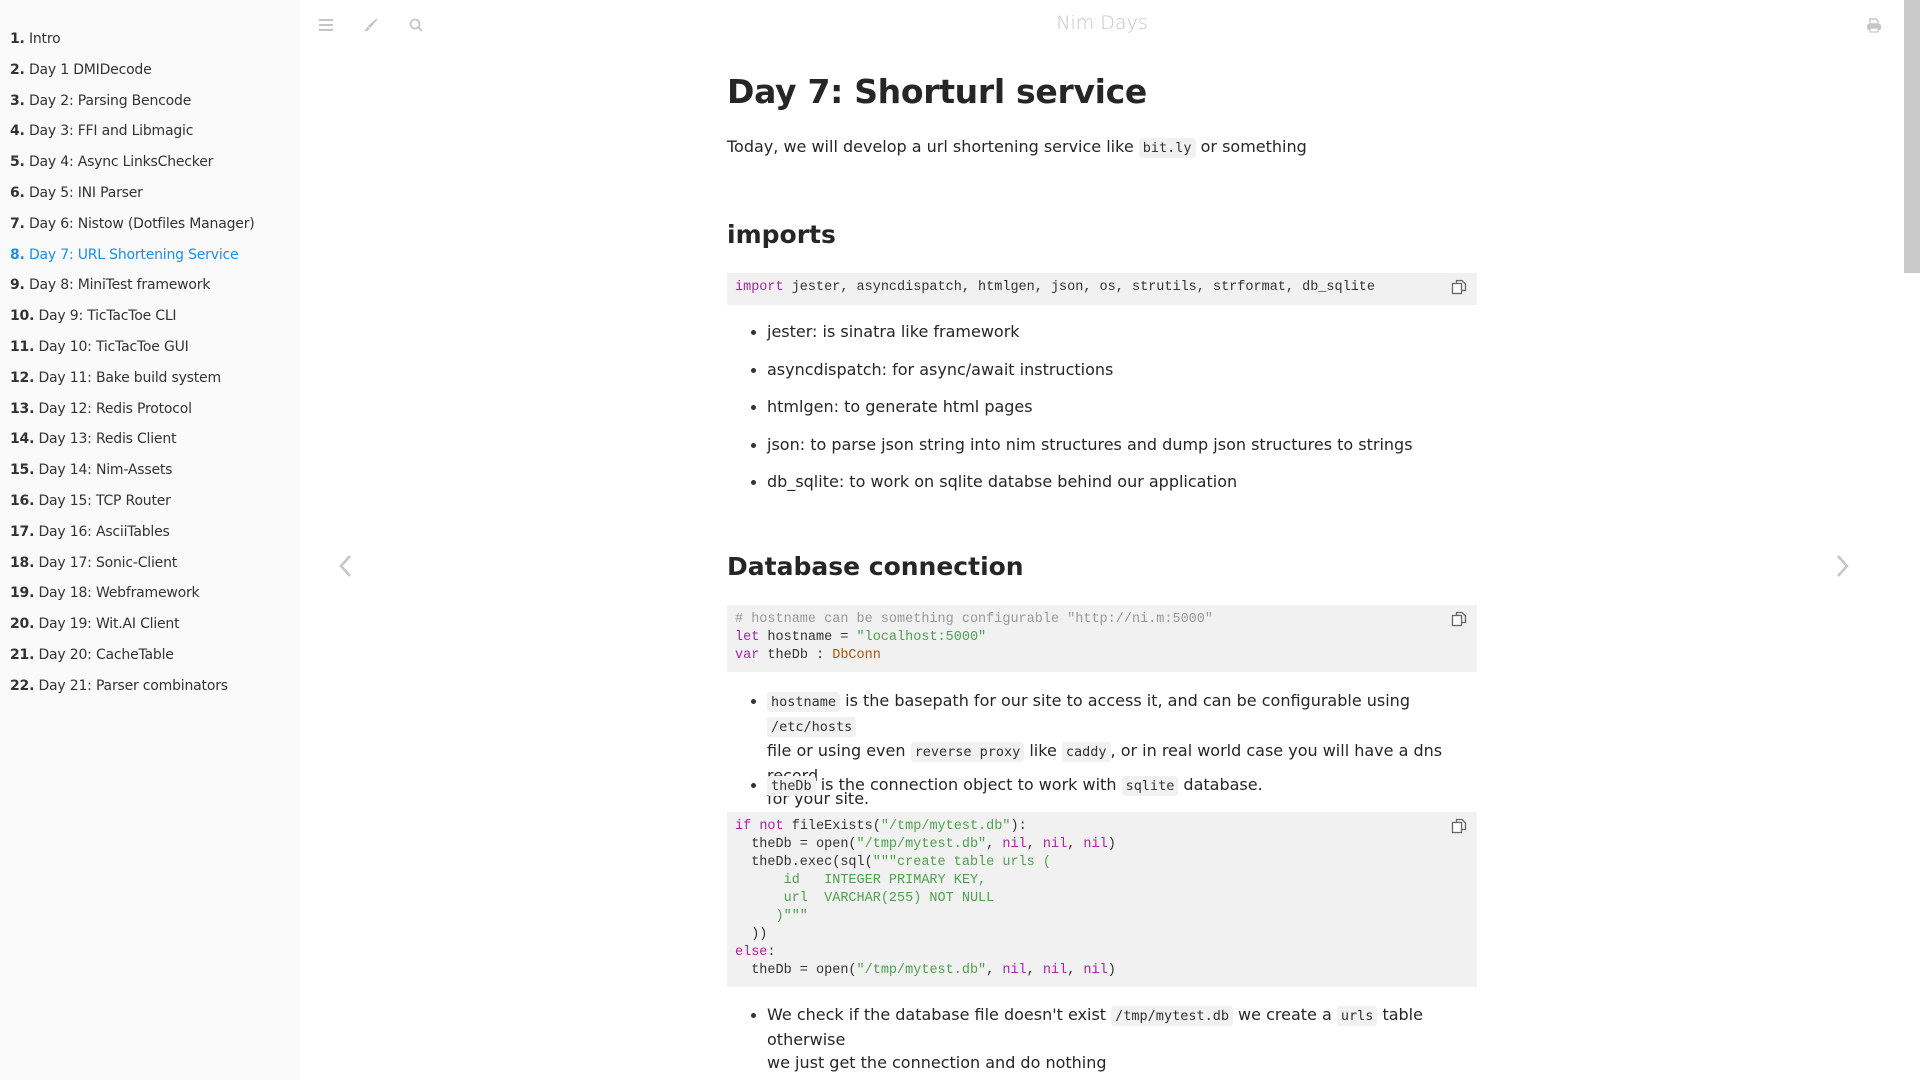 Image resolution: width=1920 pixels, height=1080 pixels. I want to click on chapter-label: Day 9: TicTacToe CLI, so click(107, 316).